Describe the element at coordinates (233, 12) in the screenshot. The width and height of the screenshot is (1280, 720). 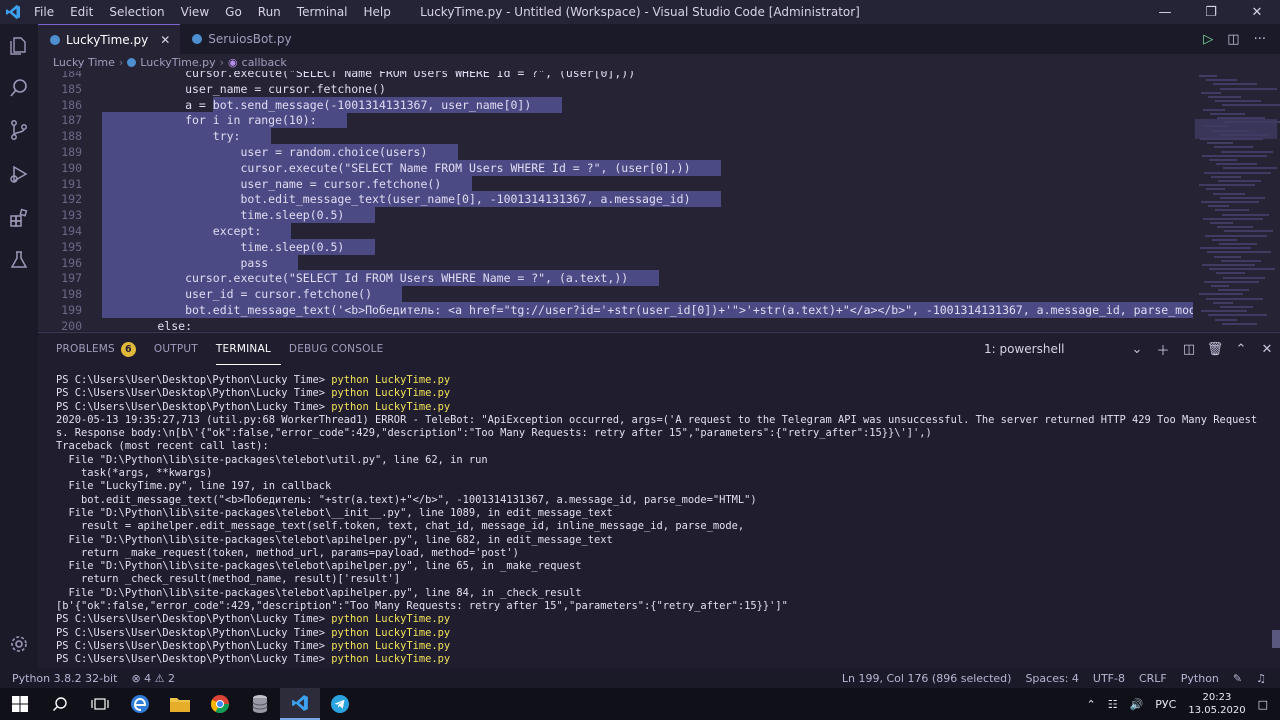
I see `menu-go: Go` at that location.